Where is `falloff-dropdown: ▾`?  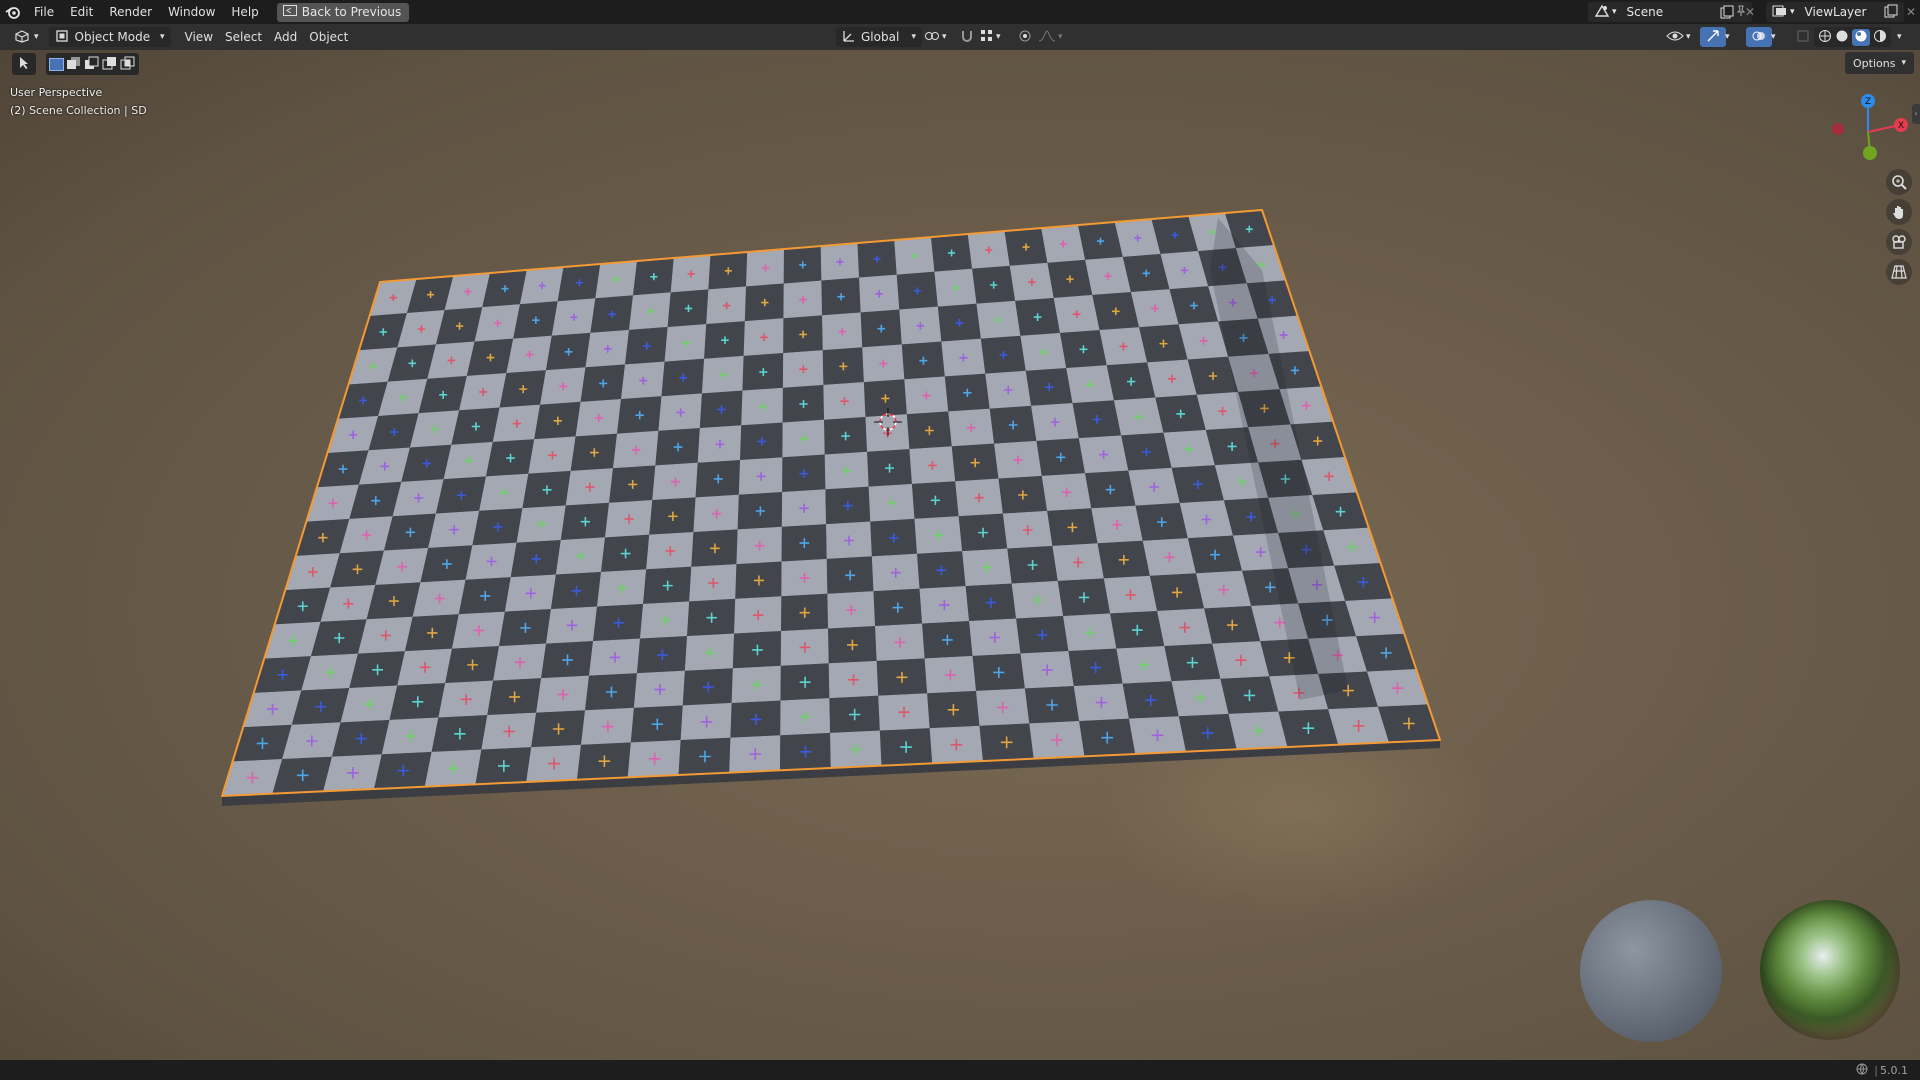
falloff-dropdown: ▾ is located at coordinates (1050, 37).